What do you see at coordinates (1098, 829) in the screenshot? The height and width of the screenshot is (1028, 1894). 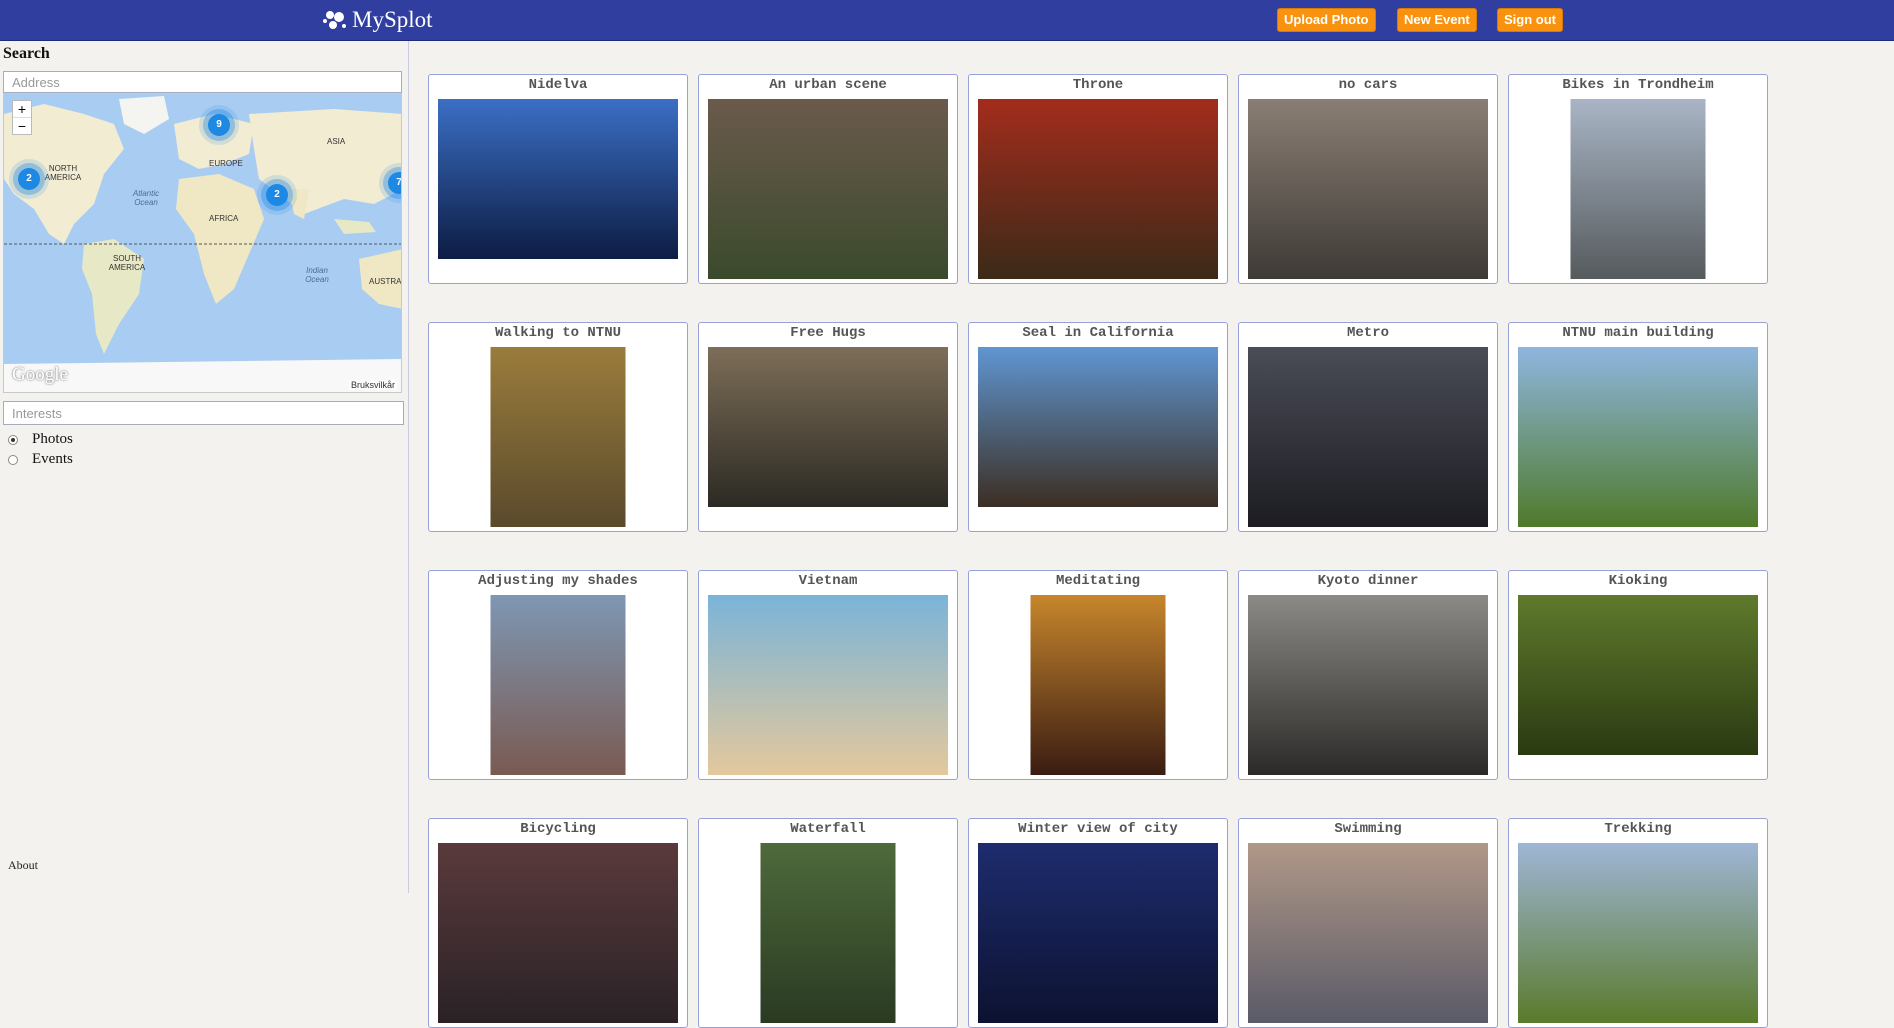 I see `photo-title: Winter view of city` at bounding box center [1098, 829].